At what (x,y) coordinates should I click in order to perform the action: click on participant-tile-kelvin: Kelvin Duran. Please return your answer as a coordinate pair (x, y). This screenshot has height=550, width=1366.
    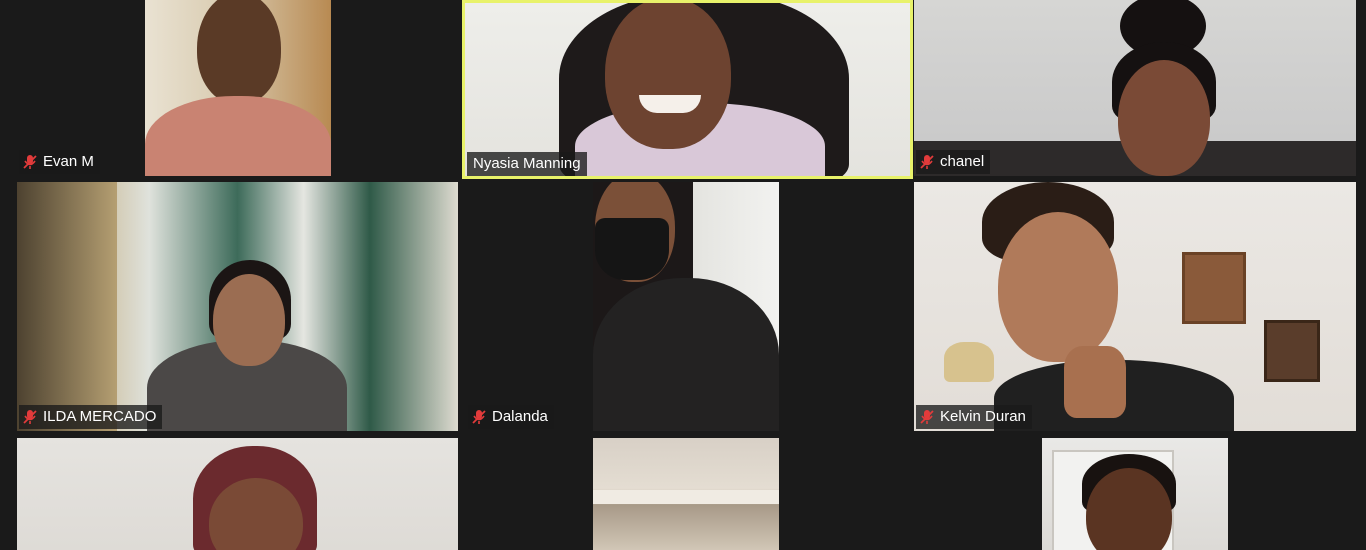
    Looking at the image, I should click on (1135, 306).